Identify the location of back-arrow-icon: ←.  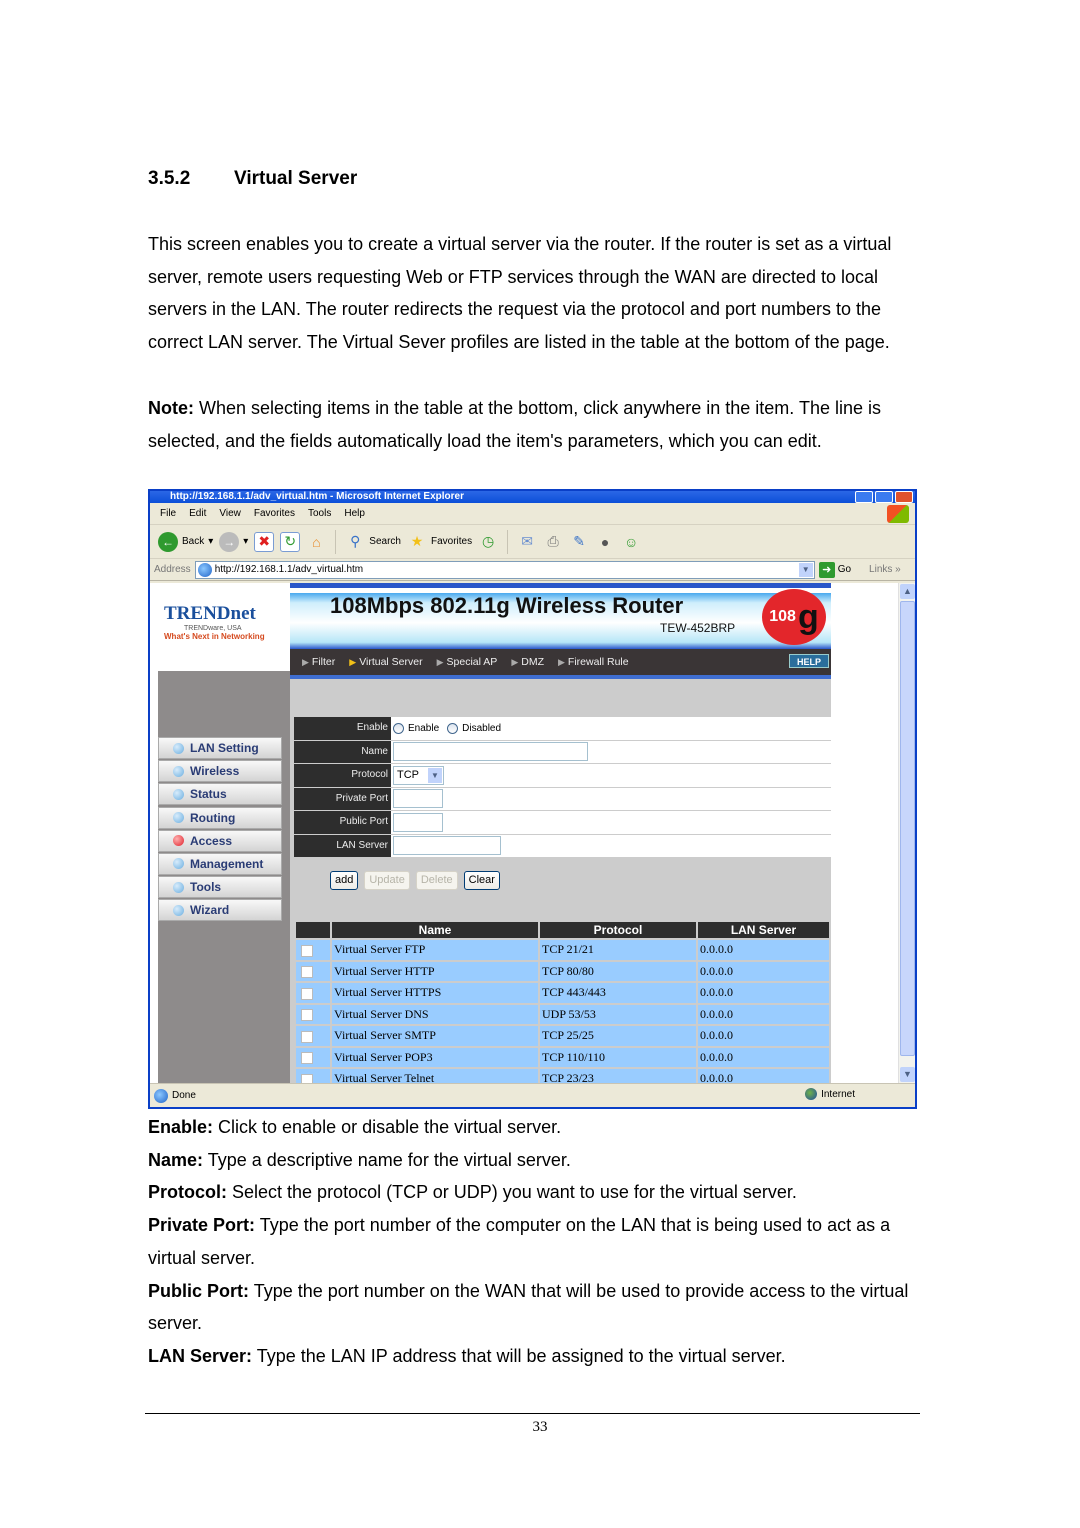
(168, 541).